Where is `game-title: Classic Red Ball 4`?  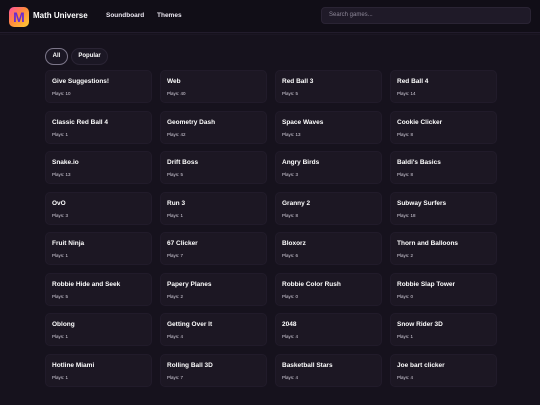 game-title: Classic Red Ball 4 is located at coordinates (80, 122).